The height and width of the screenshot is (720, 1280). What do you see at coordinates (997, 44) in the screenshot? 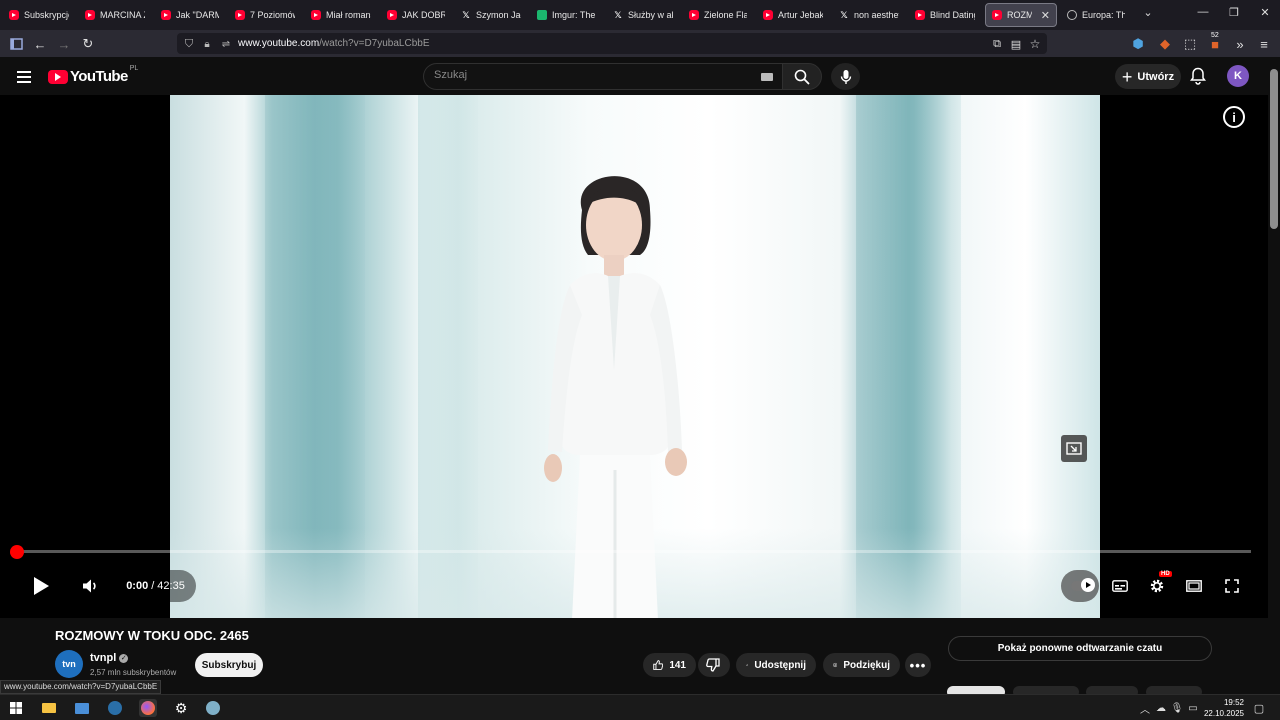
I see `picture-in-picture-icon: ⧉` at bounding box center [997, 44].